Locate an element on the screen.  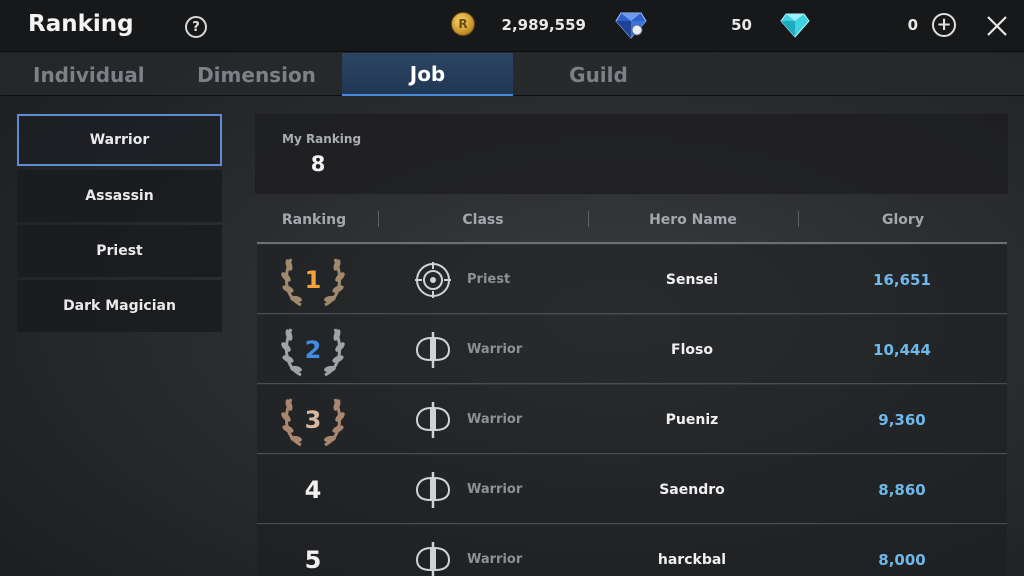
rank-cell: 4 is located at coordinates (313, 489).